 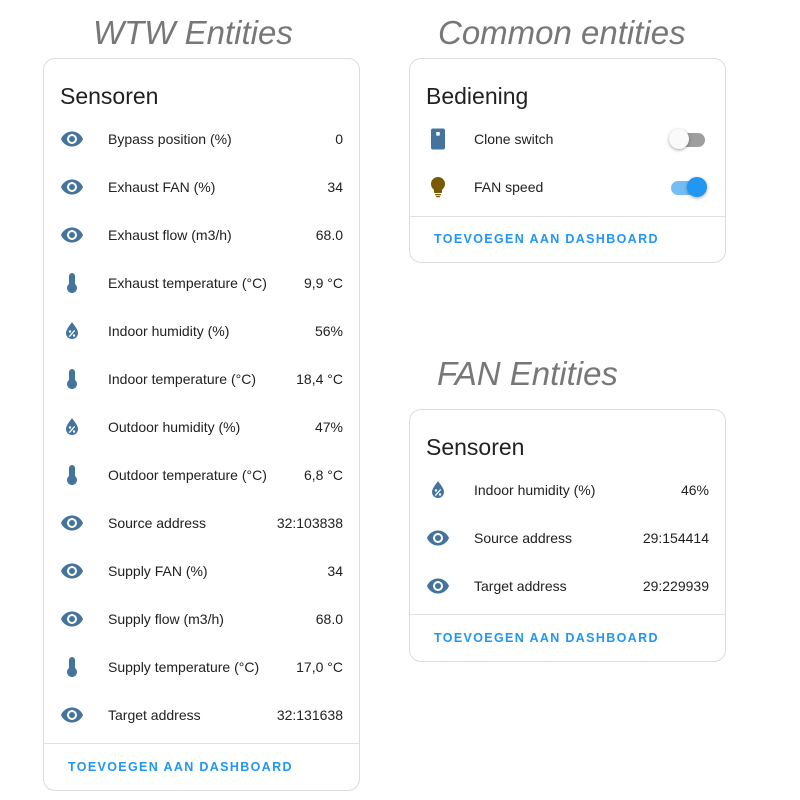 What do you see at coordinates (477, 96) in the screenshot?
I see `card-title: Bediening` at bounding box center [477, 96].